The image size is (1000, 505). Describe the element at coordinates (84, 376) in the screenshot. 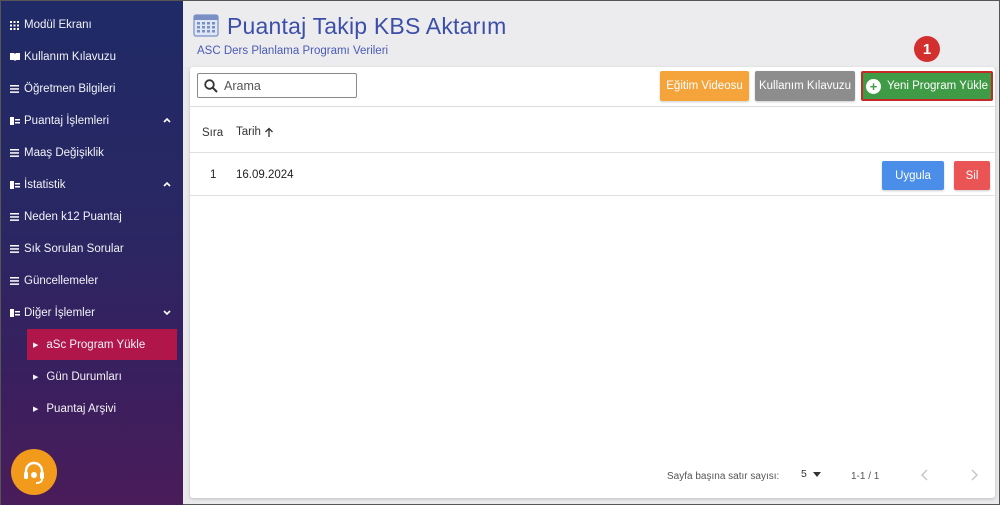

I see `sidebar-subitem-label: Gün Durumları` at that location.